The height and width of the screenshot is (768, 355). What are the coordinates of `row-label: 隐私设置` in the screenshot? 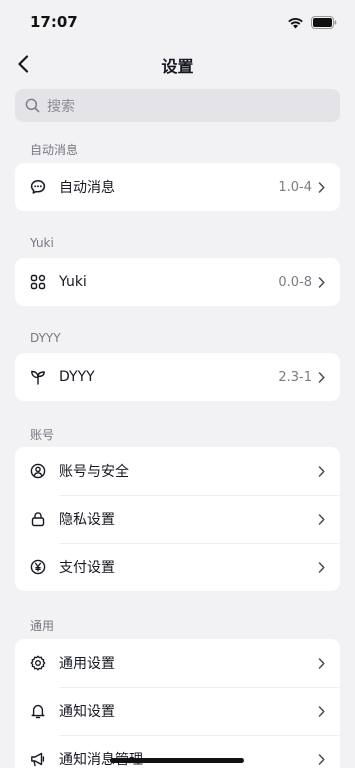 It's located at (87, 520).